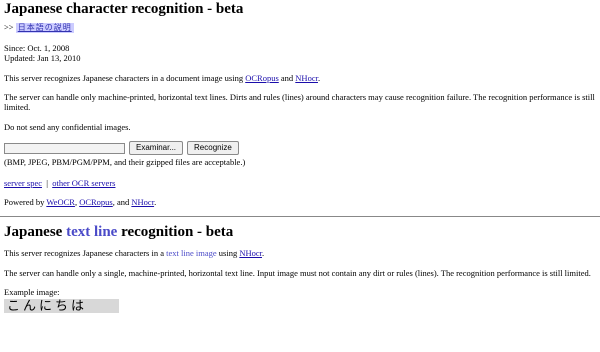  What do you see at coordinates (61, 306) in the screenshot?
I see `example-image: こんにちは` at bounding box center [61, 306].